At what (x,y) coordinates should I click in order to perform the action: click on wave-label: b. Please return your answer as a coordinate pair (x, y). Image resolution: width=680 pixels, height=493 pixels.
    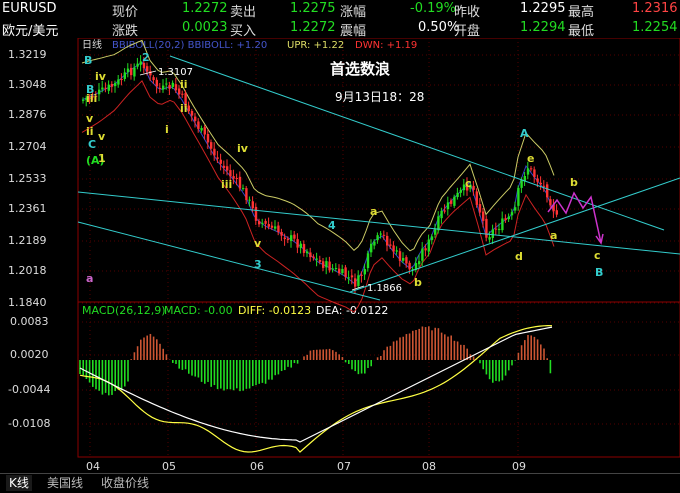
    Looking at the image, I should click on (418, 282).